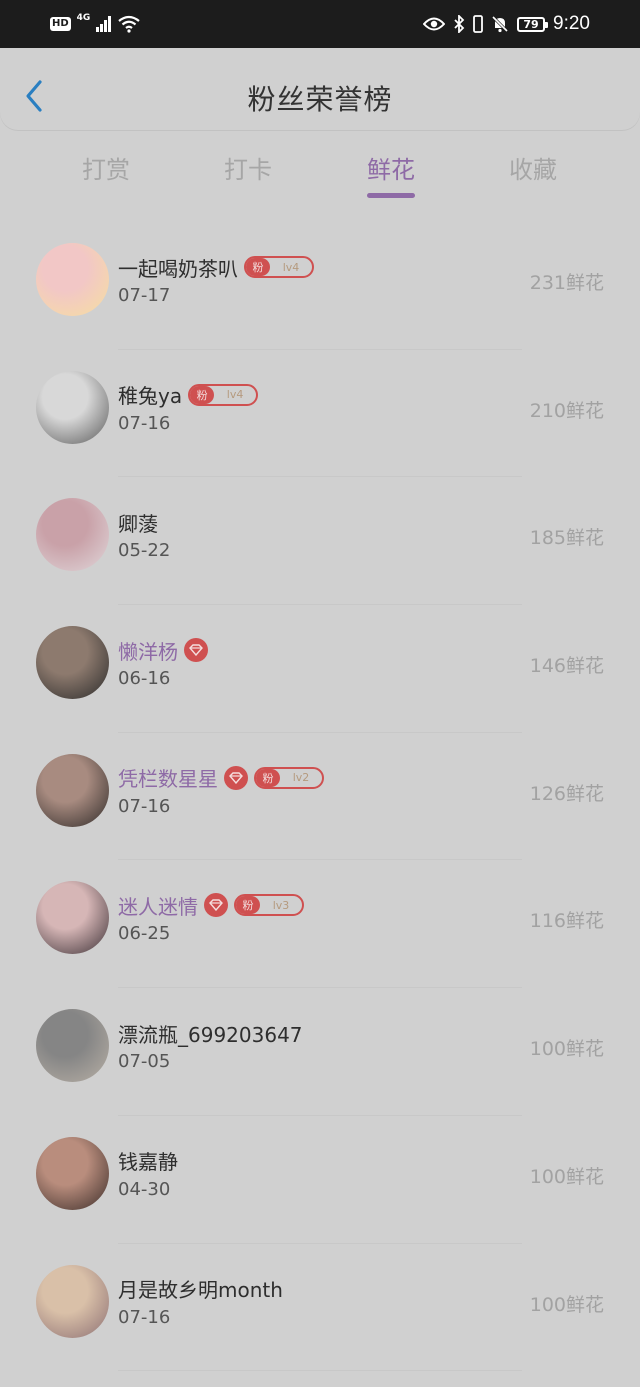  What do you see at coordinates (301, 778) in the screenshot?
I see `fan-badge-level: lv2` at bounding box center [301, 778].